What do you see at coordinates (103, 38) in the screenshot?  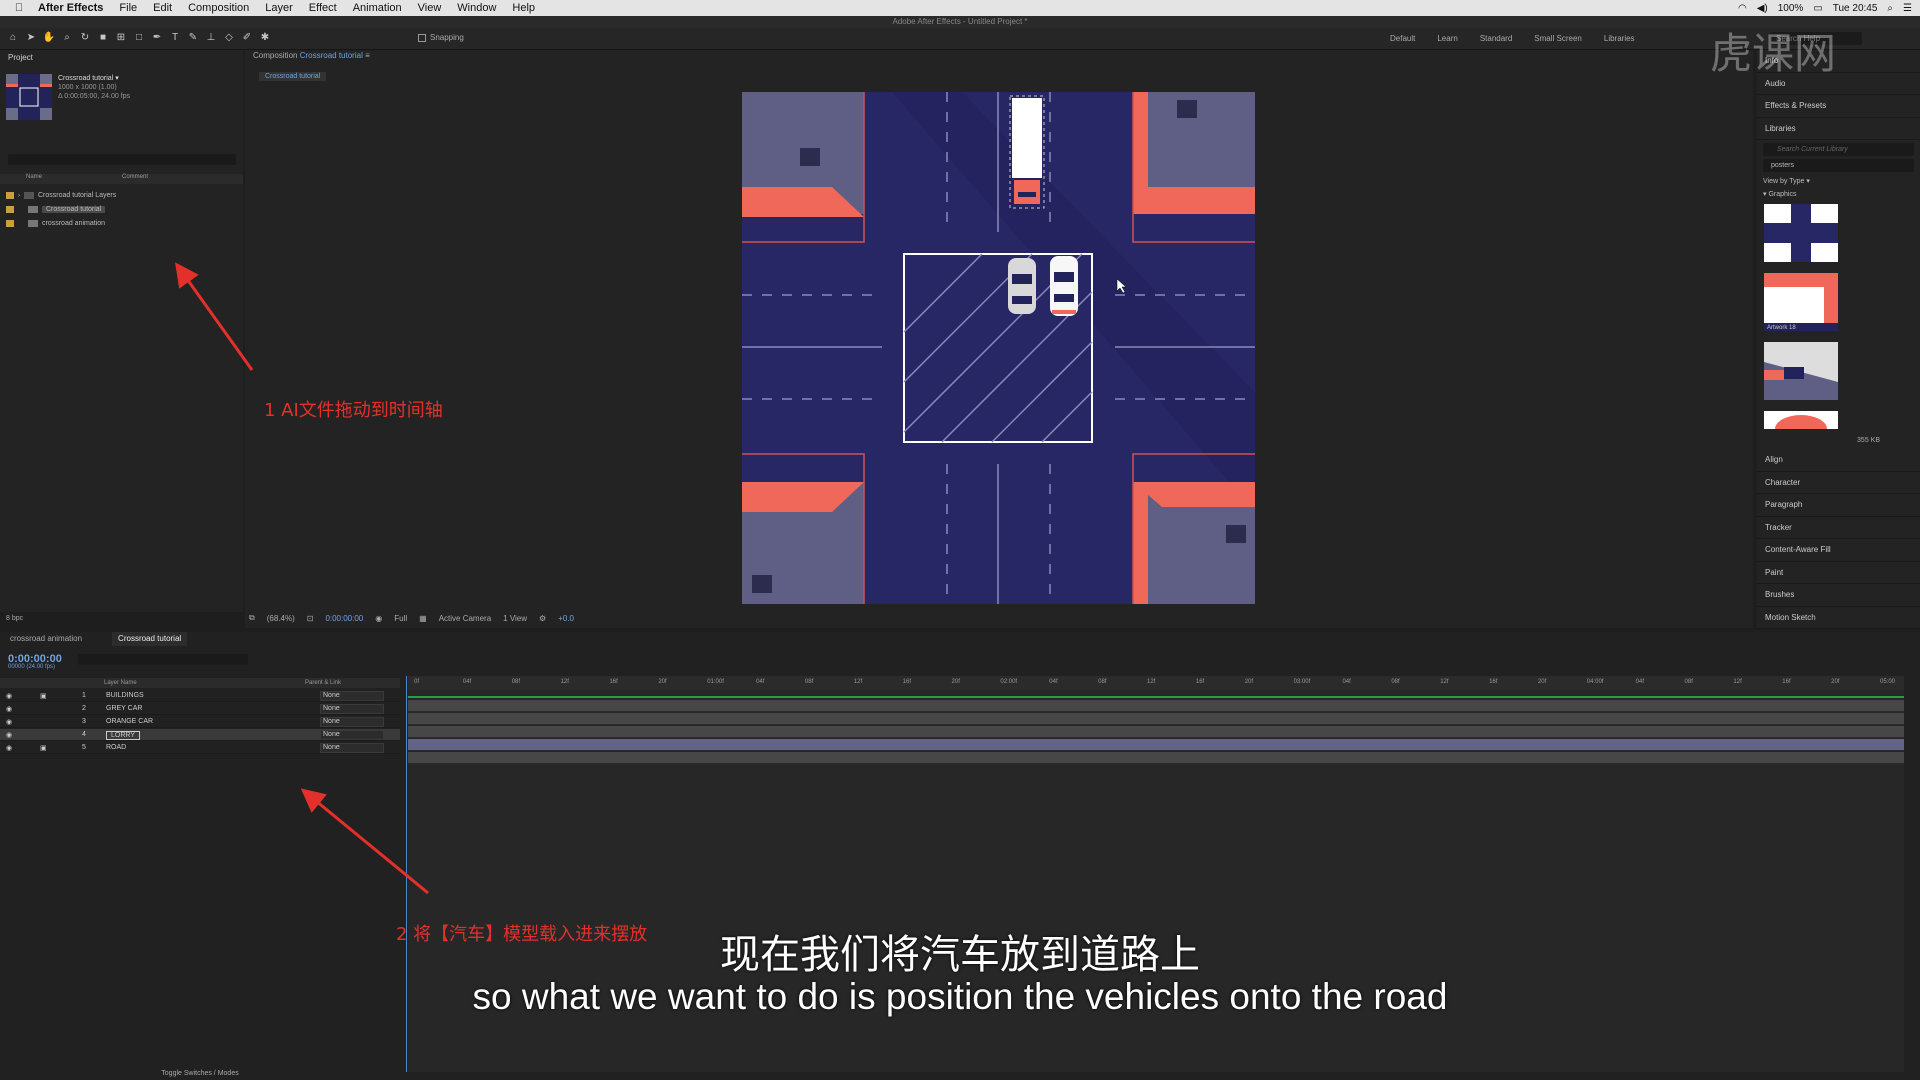 I see `camera-tool-icon: ■` at bounding box center [103, 38].